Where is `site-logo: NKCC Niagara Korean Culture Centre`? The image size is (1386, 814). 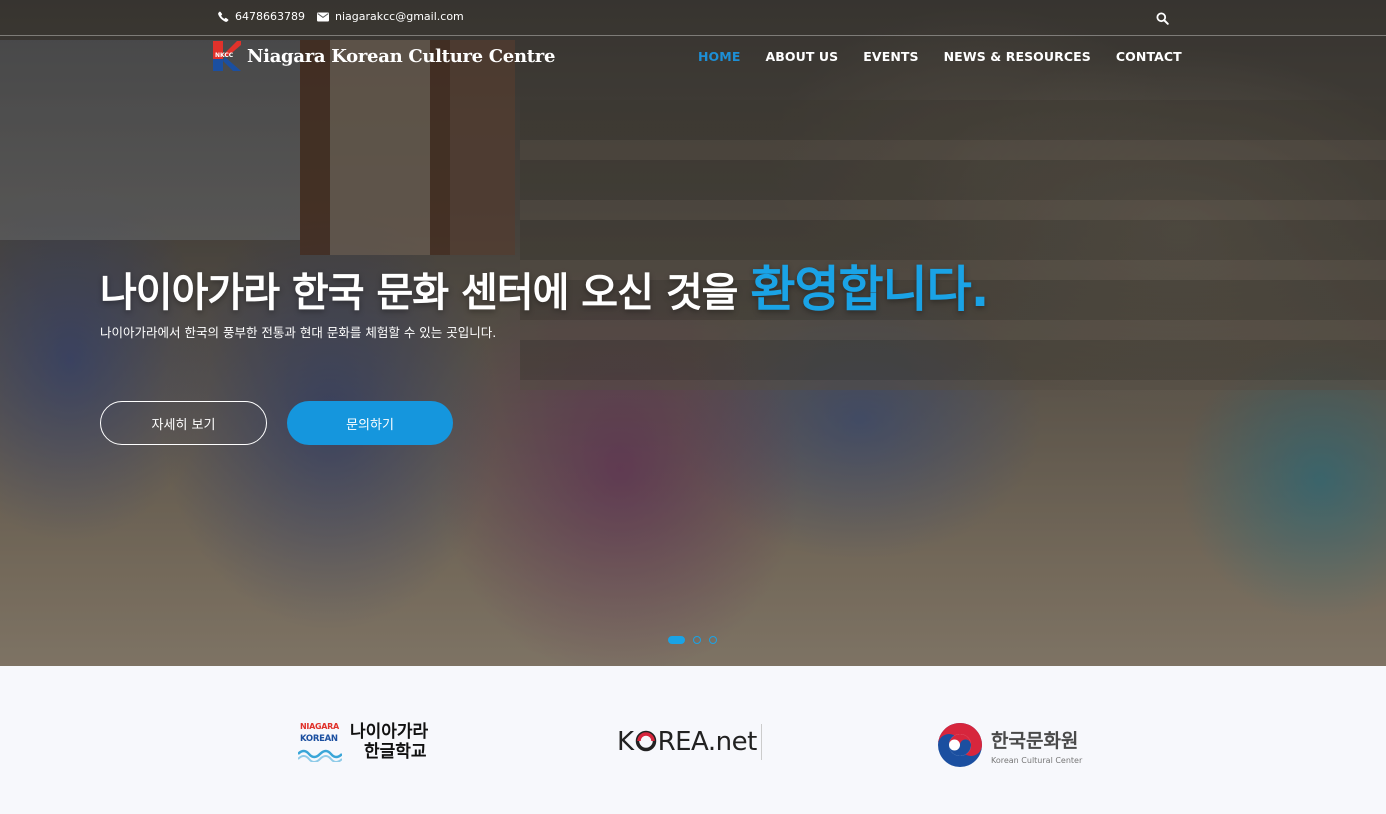
site-logo: NKCC Niagara Korean Culture Centre is located at coordinates (384, 56).